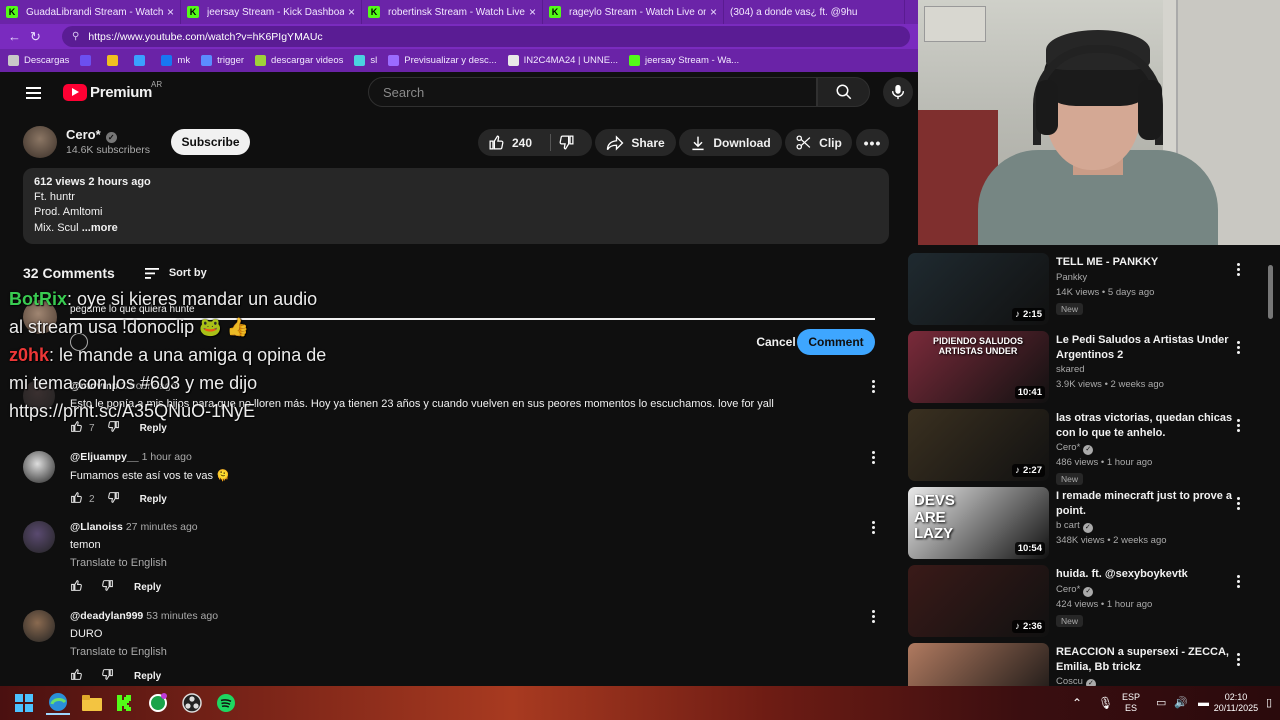 The height and width of the screenshot is (720, 1280). What do you see at coordinates (978, 445) in the screenshot?
I see `video-thumbnail: ♪ 2:27` at bounding box center [978, 445].